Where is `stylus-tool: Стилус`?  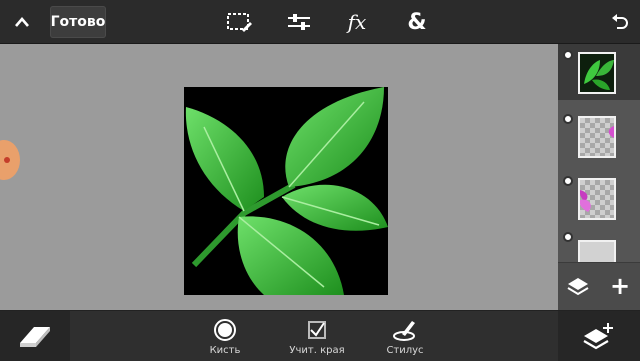 stylus-tool: Стилус is located at coordinates (405, 336).